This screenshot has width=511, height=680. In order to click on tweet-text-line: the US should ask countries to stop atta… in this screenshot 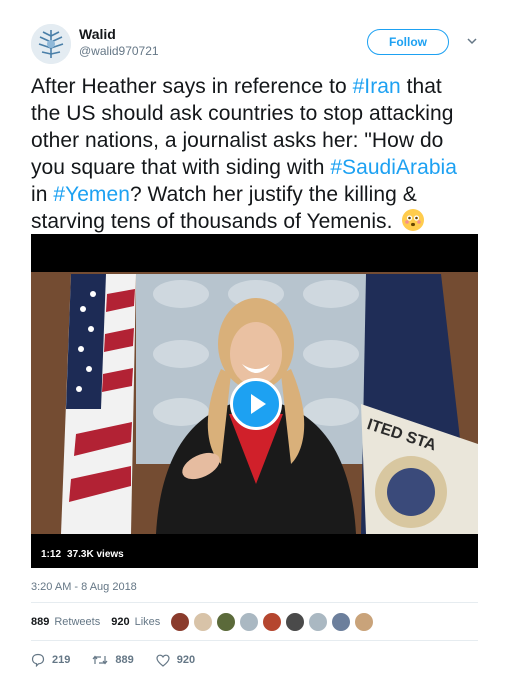, I will do `click(261, 113)`.